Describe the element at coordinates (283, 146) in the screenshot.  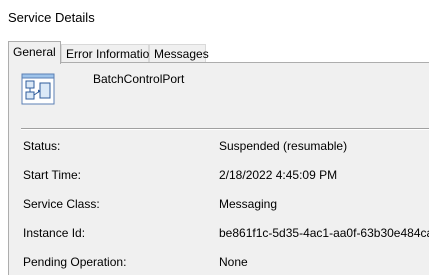
I see `status-value: Suspended (resumable)` at that location.